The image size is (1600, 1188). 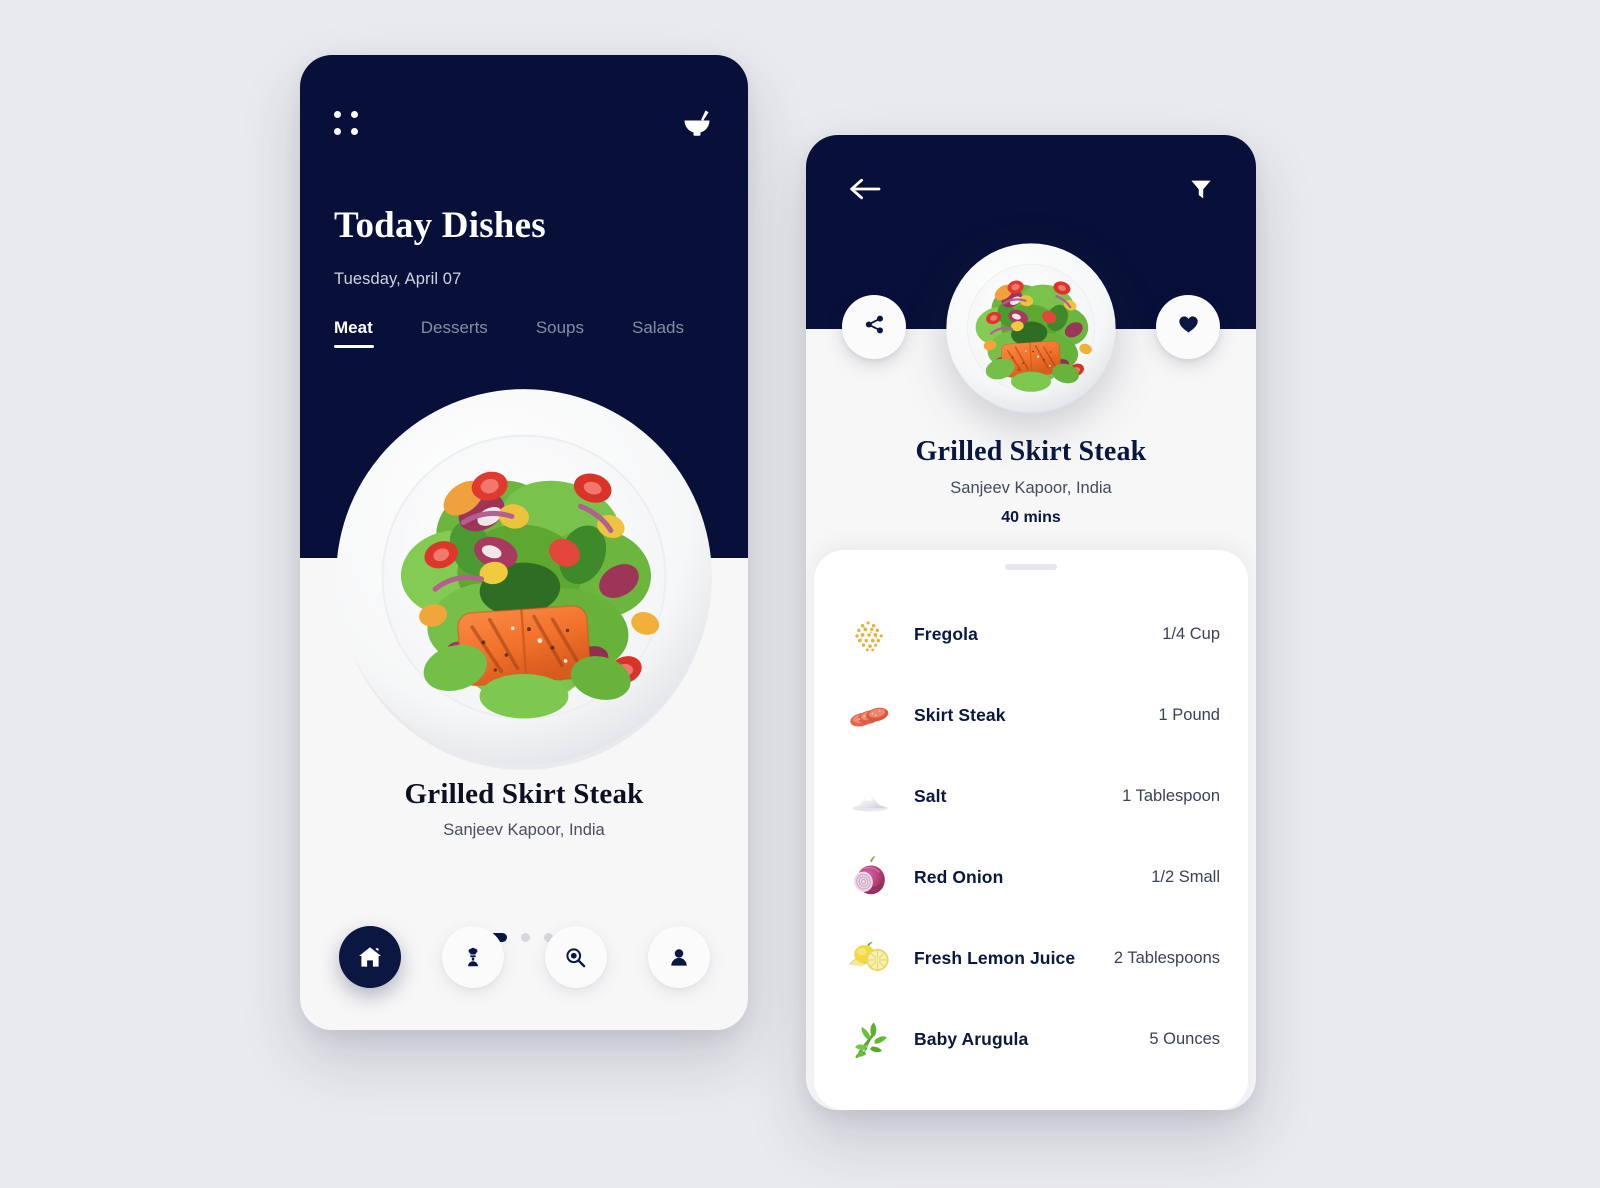 I want to click on ingredient-quantity: 1 Pound, so click(x=1189, y=715).